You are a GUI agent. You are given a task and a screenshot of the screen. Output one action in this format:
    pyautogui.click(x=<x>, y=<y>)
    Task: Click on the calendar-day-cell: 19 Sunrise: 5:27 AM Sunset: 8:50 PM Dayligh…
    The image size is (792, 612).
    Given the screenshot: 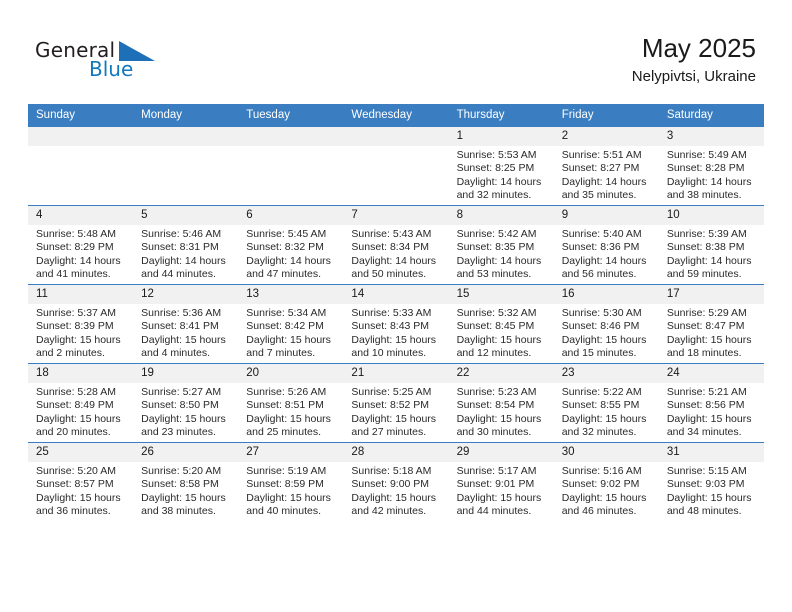 What is the action you would take?
    pyautogui.click(x=186, y=403)
    